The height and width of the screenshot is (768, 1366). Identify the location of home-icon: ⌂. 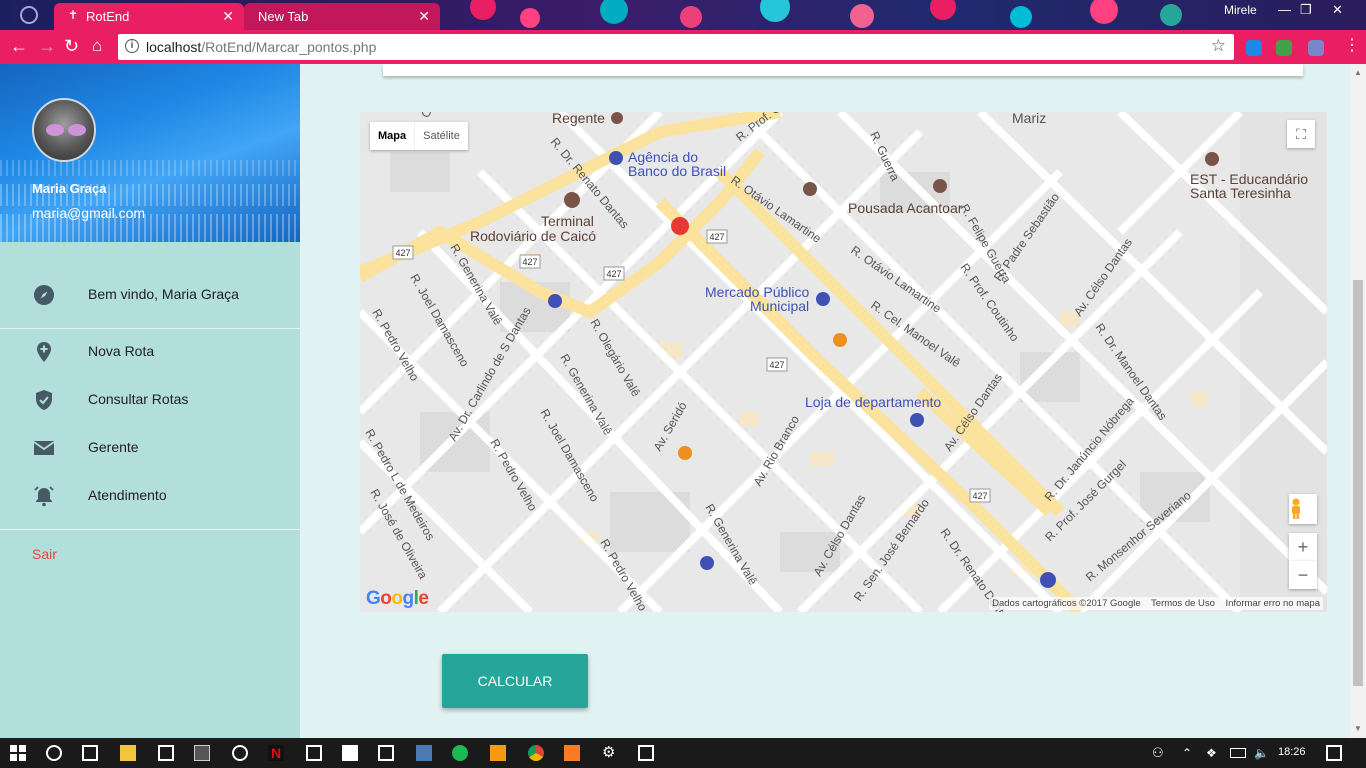
(97, 46).